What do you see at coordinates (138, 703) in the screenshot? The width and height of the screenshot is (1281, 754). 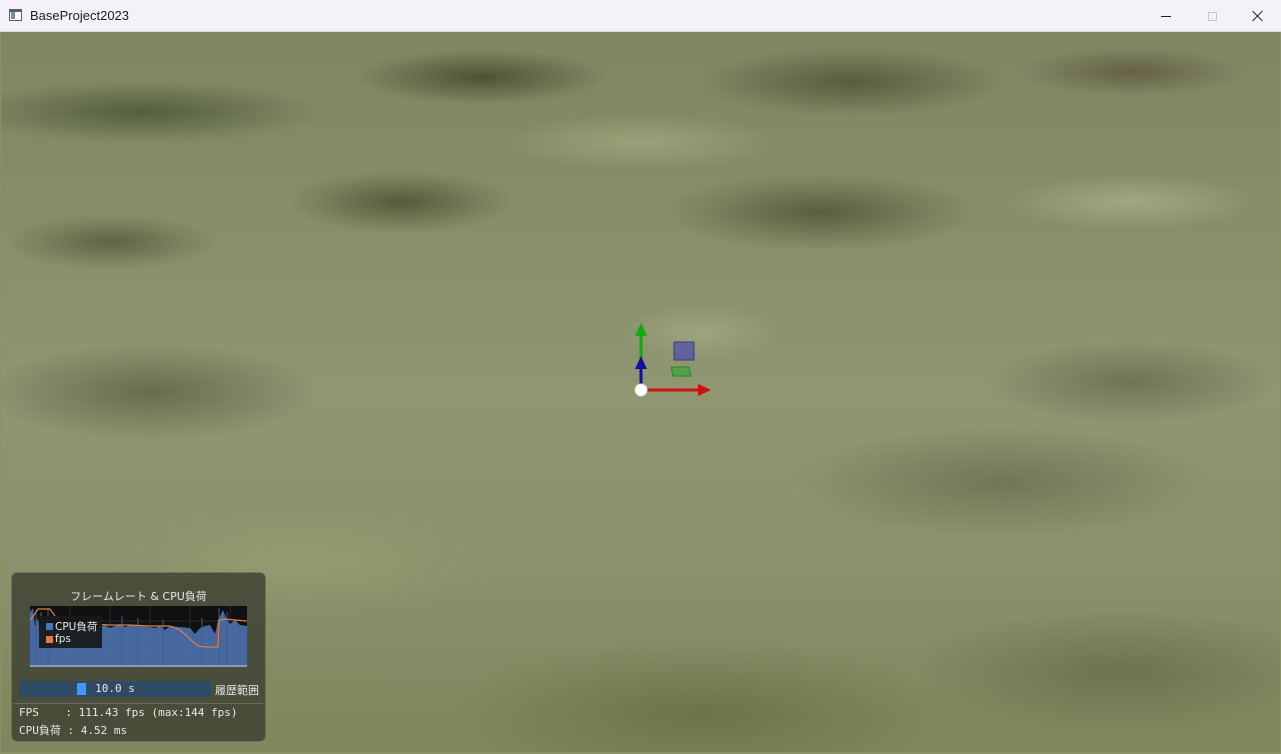 I see `separator` at bounding box center [138, 703].